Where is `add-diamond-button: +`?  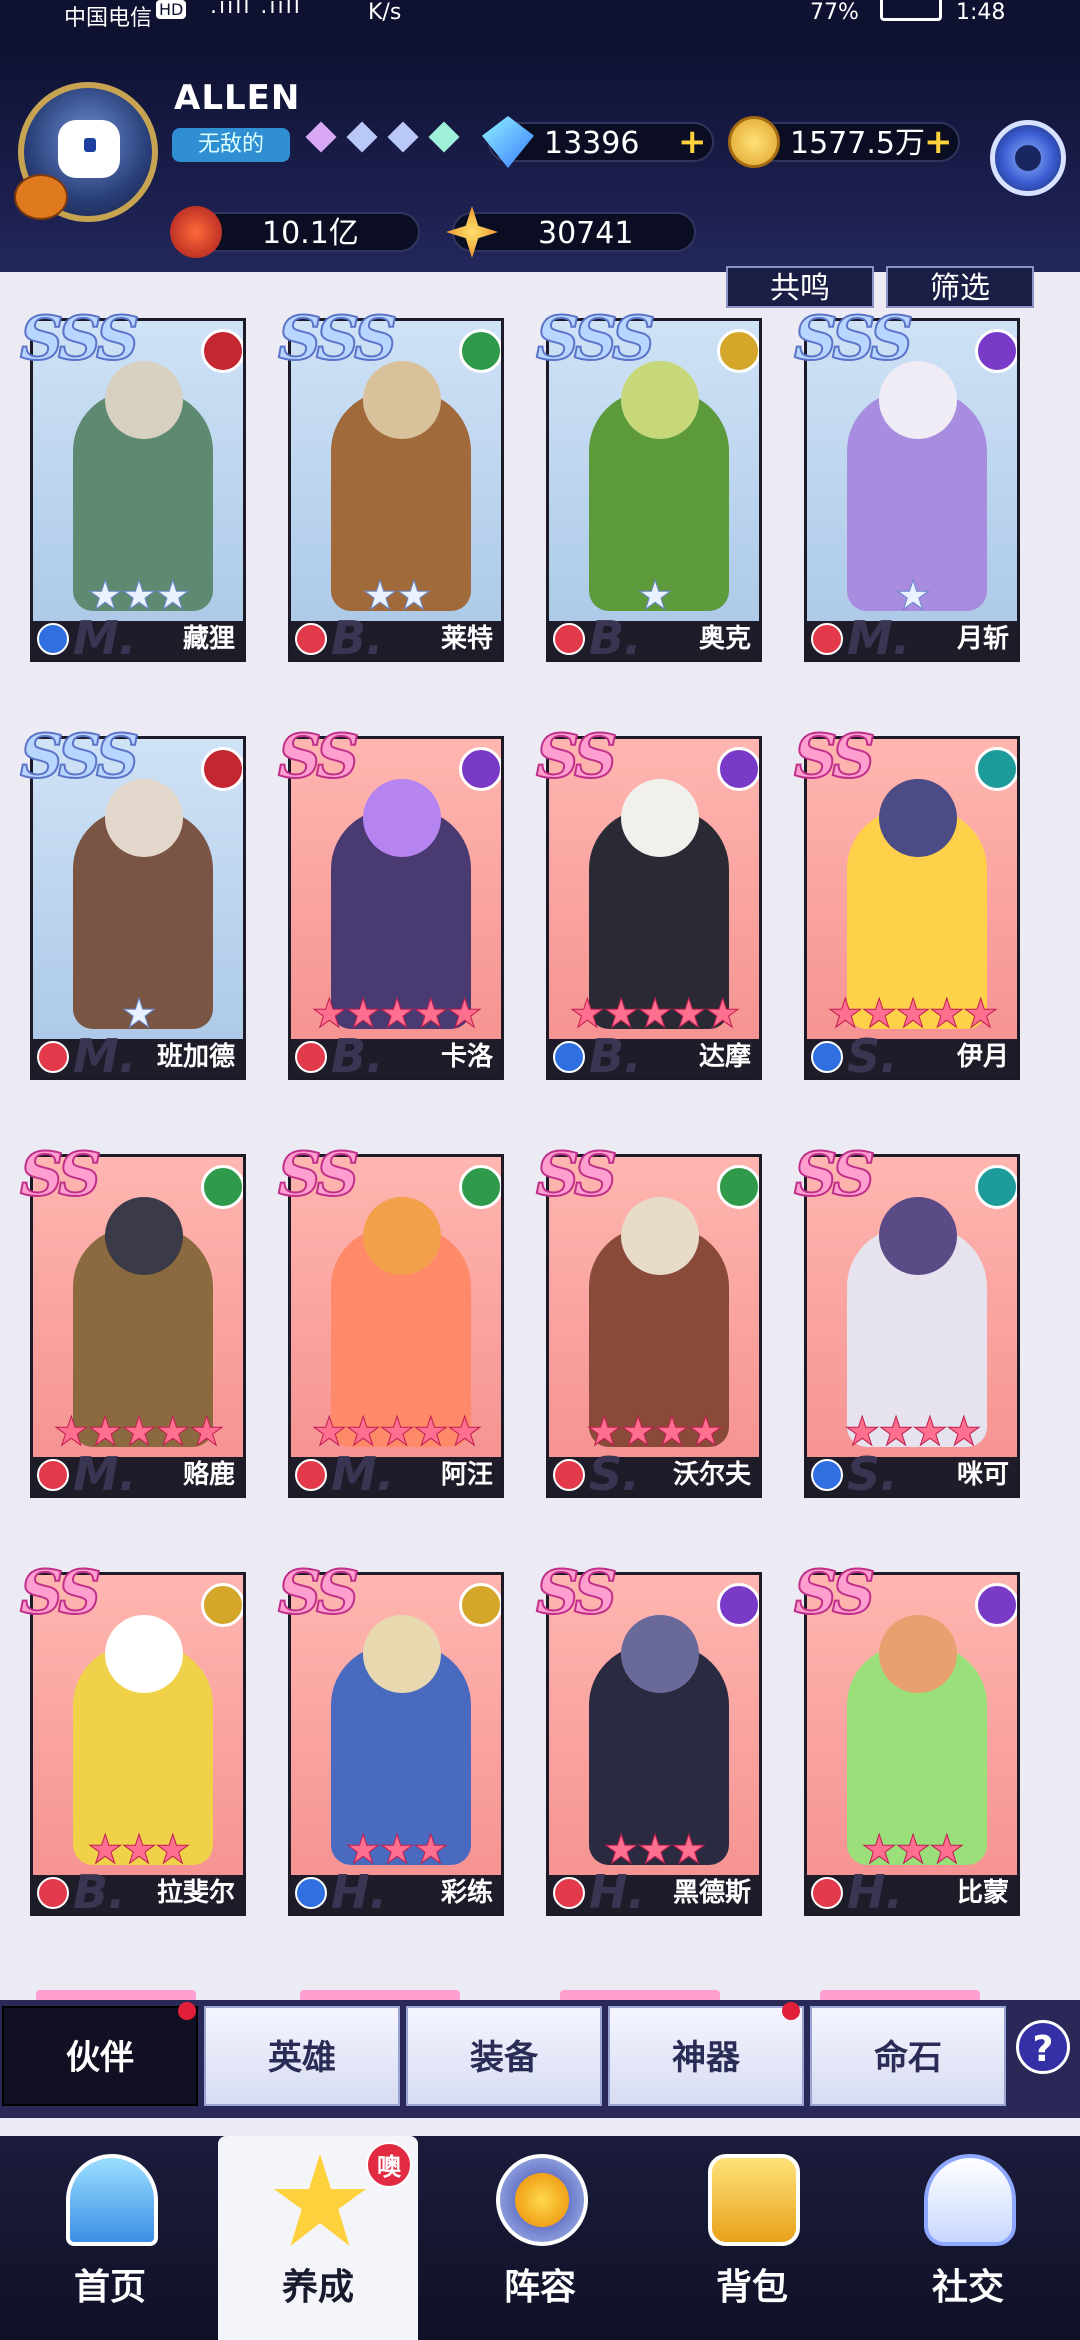
add-diamond-button: + is located at coordinates (692, 142).